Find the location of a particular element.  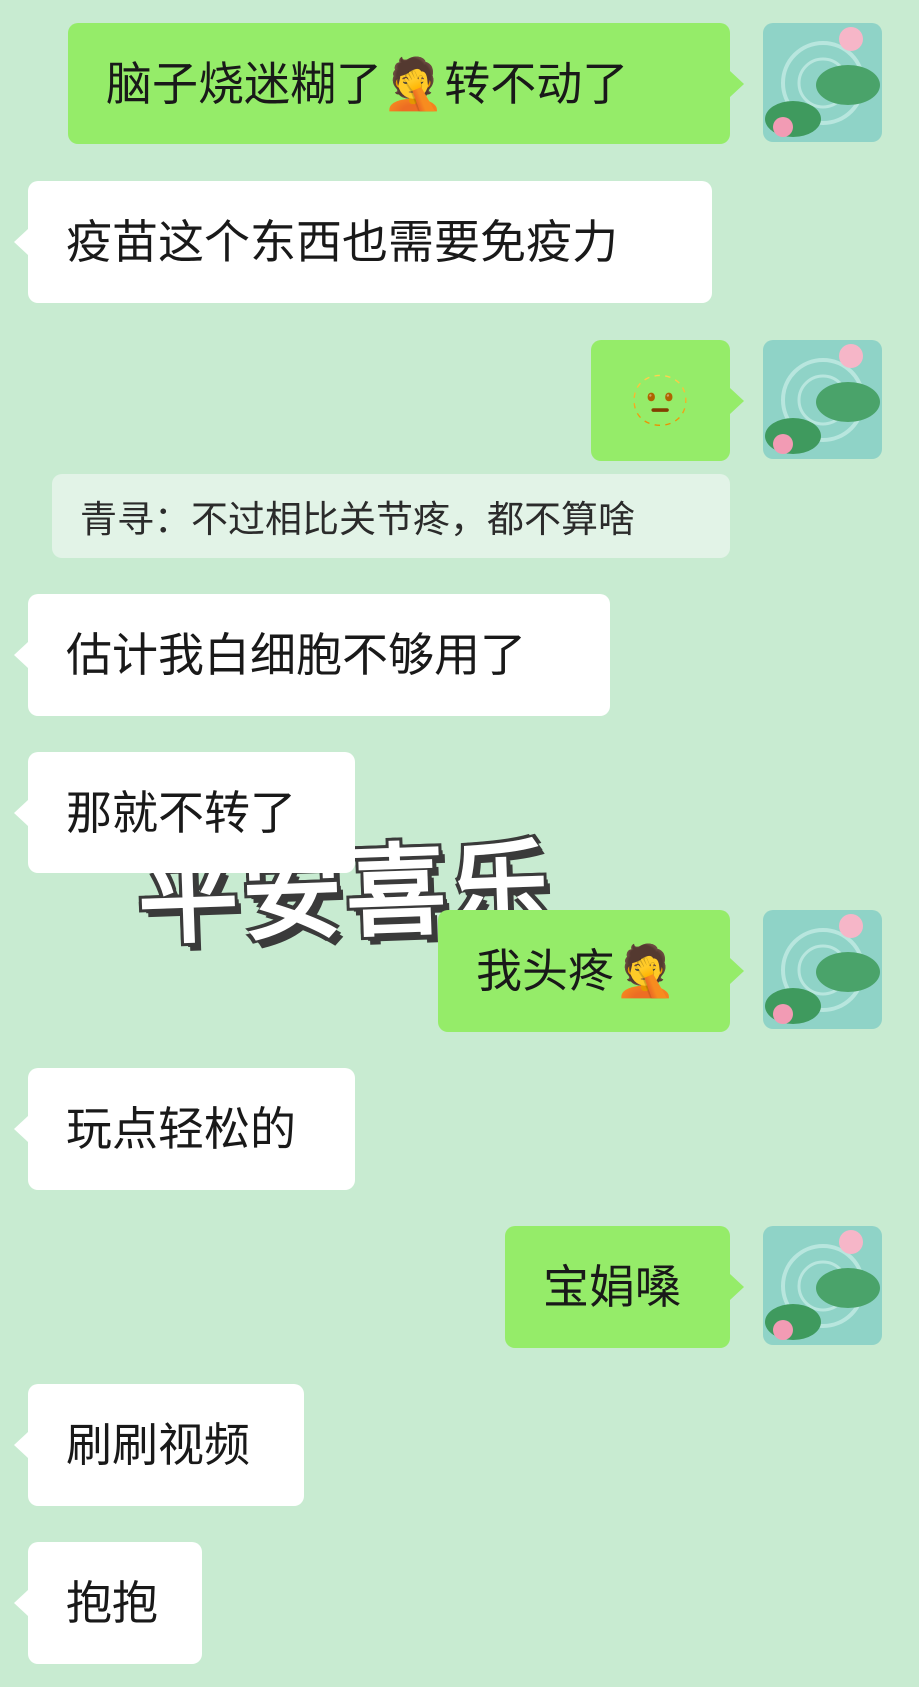

message-bubble-outgoing: 宝娟嗓 is located at coordinates (624, 1287).